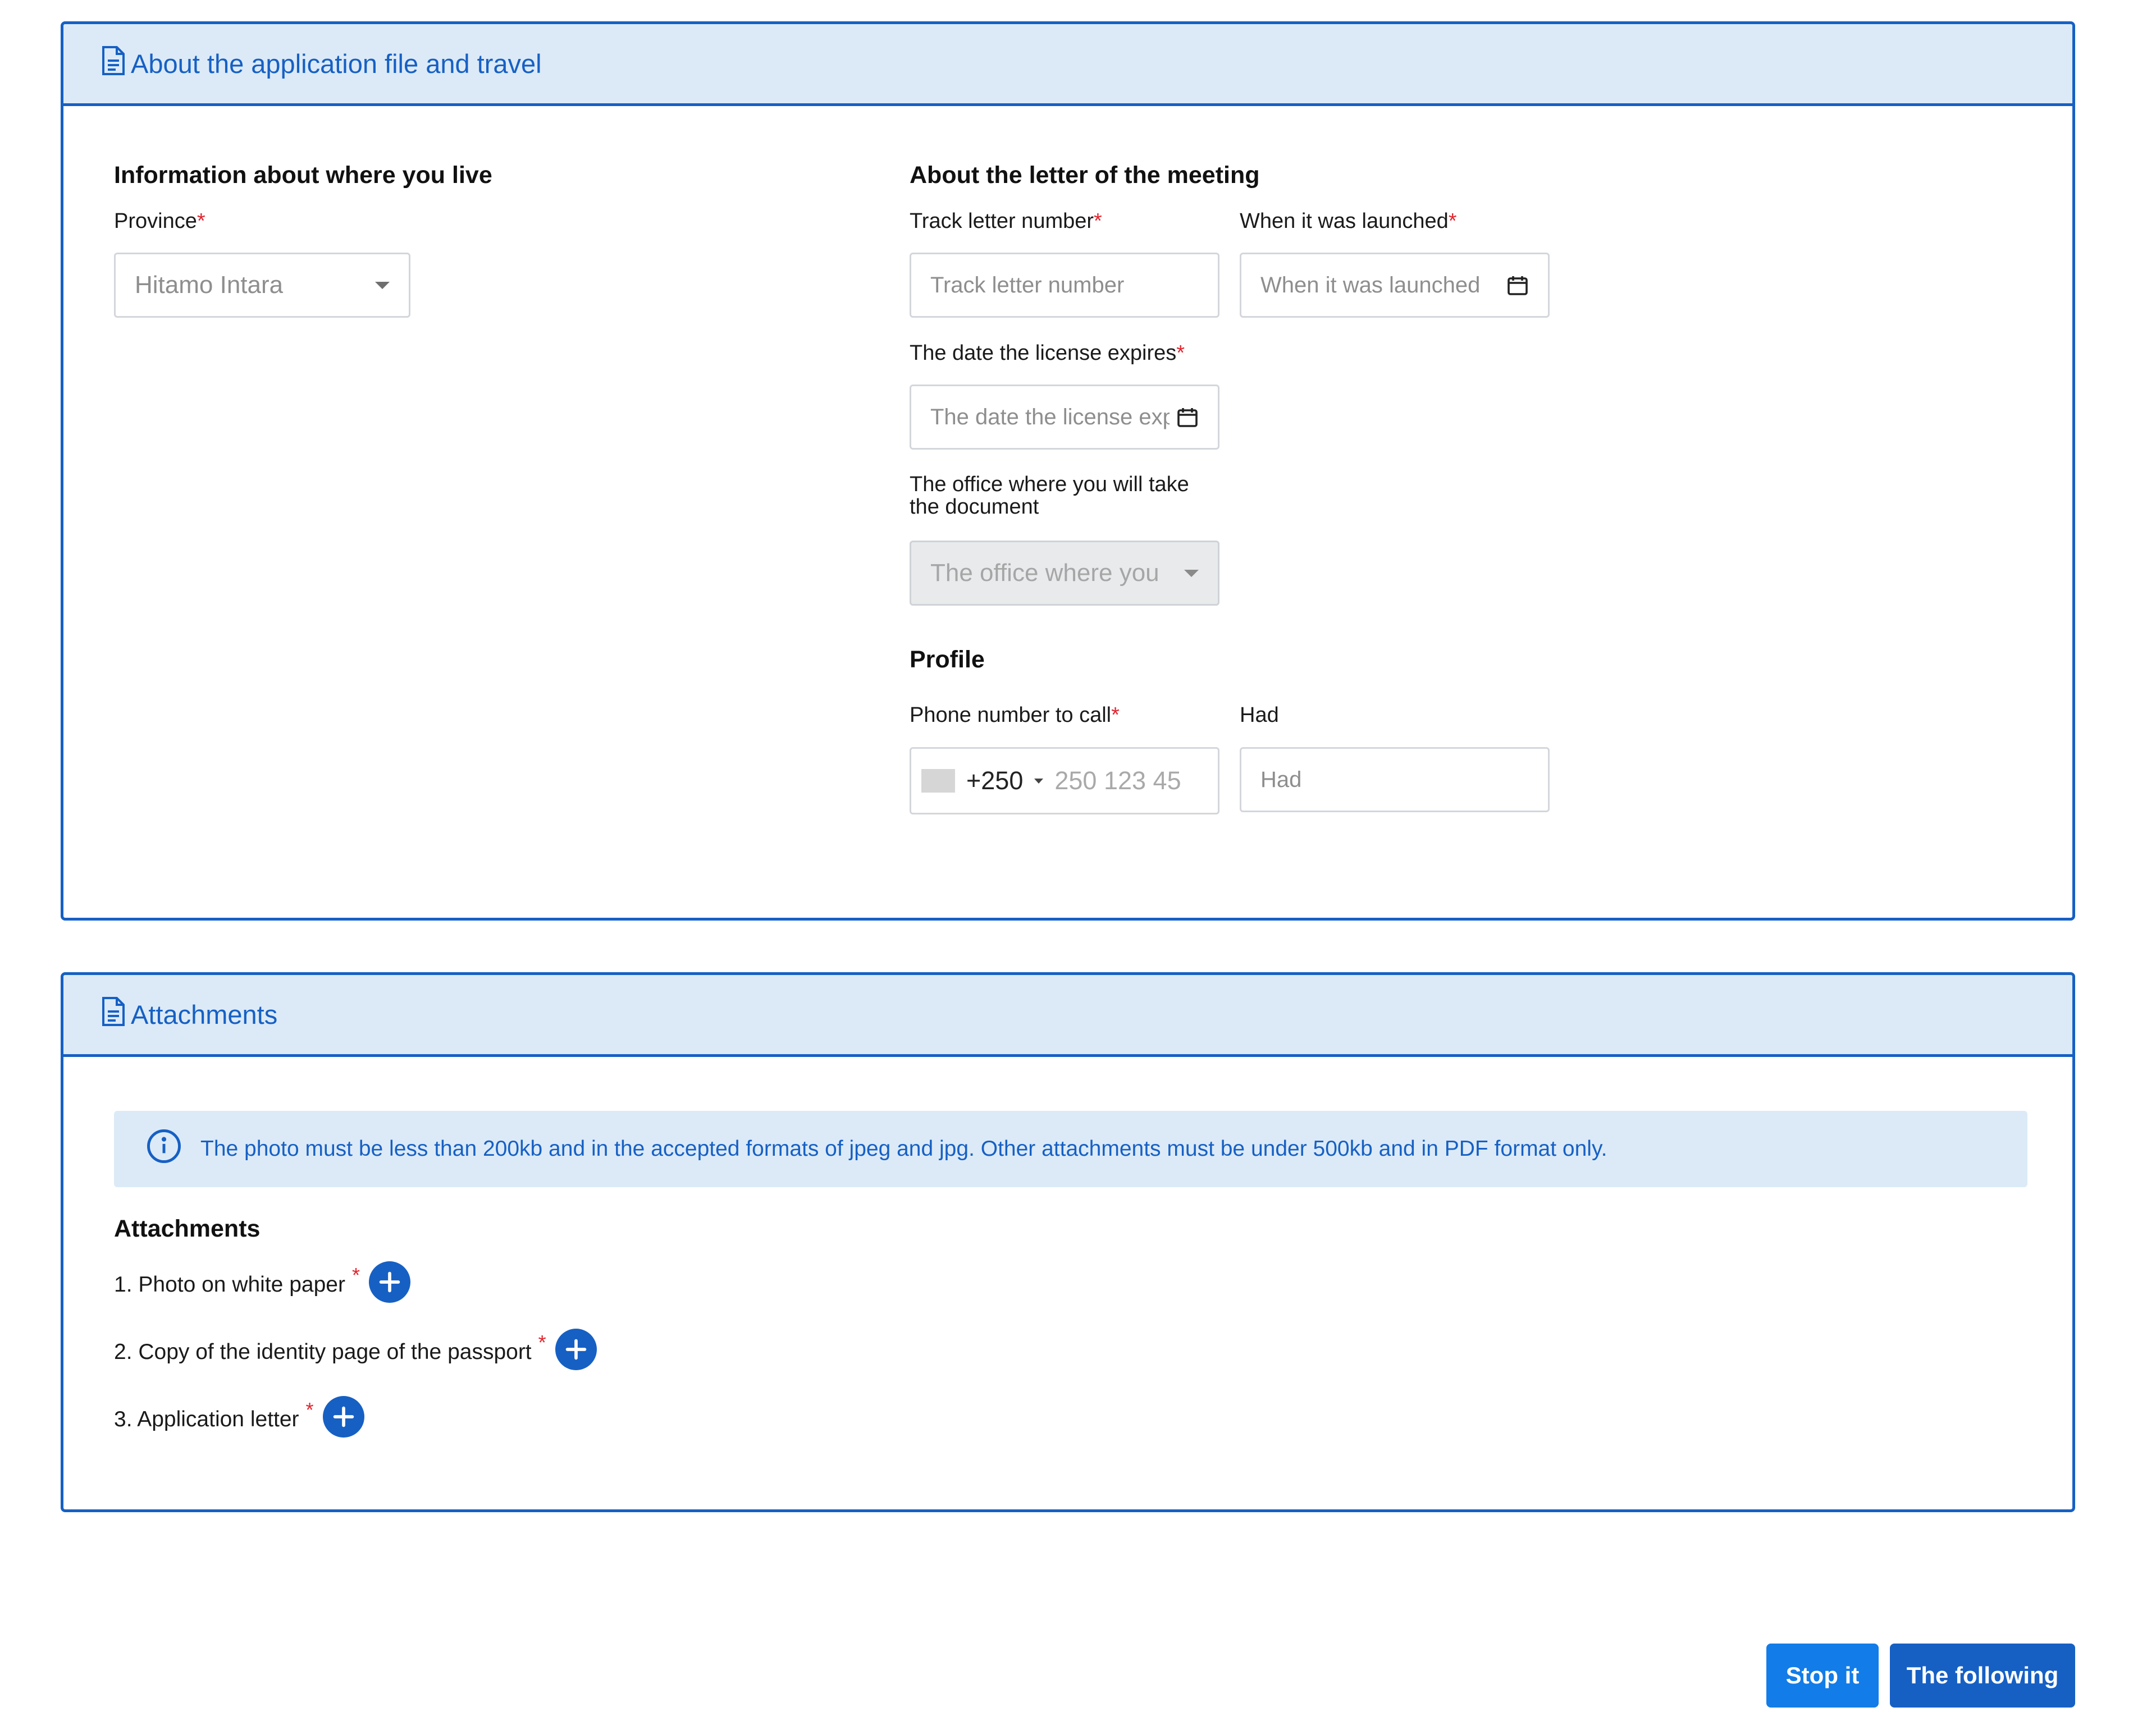  I want to click on phone-input: +250 250 123 45, so click(1064, 780).